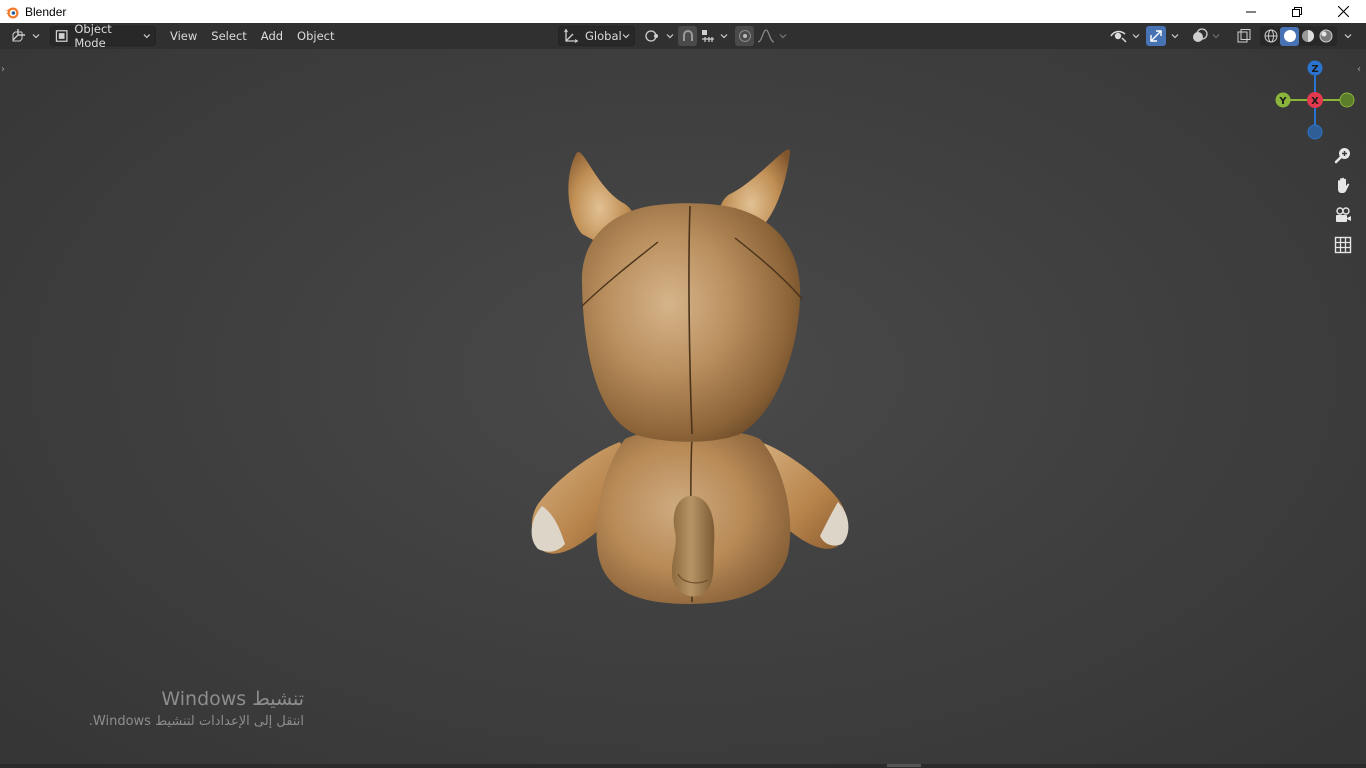 This screenshot has width=1366, height=768. I want to click on overlays-toggle, so click(1206, 36).